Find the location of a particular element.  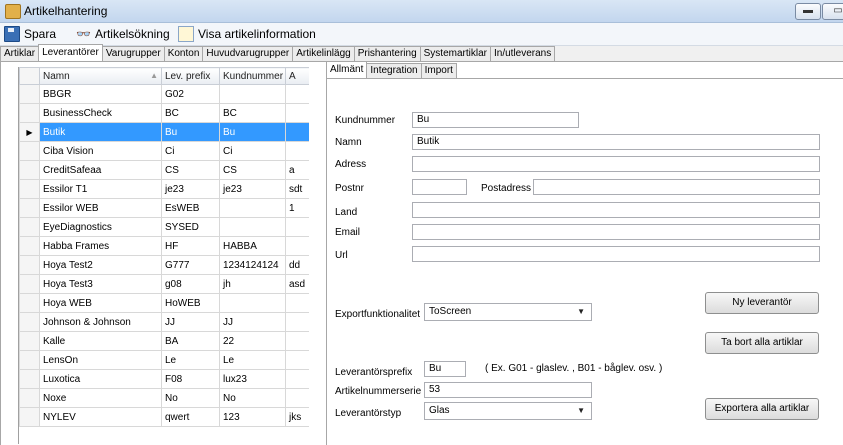

table-cell: Le is located at coordinates (190, 360).